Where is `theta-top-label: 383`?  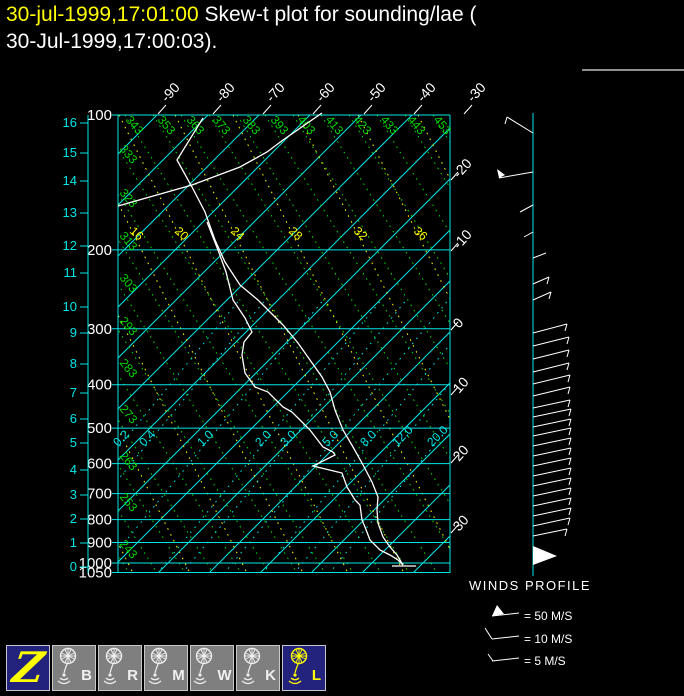
theta-top-label: 383 is located at coordinates (252, 125).